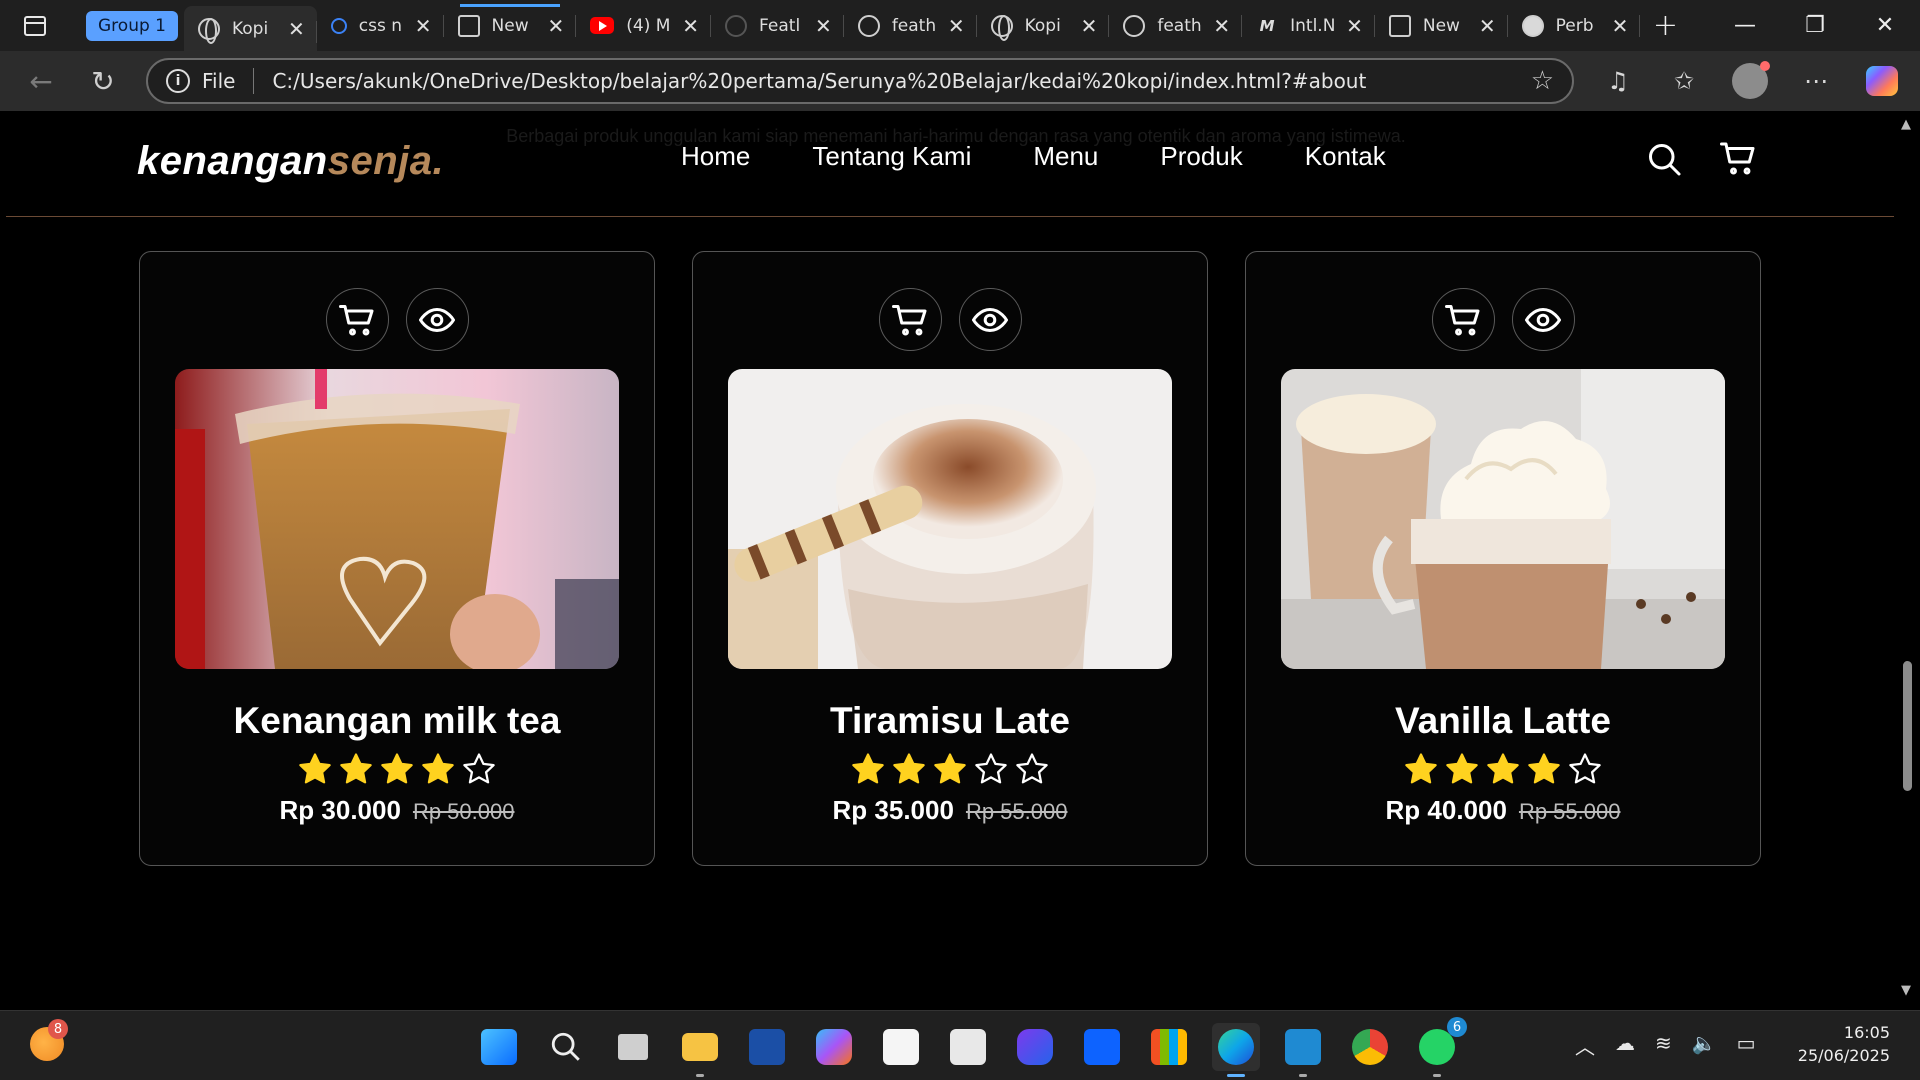  What do you see at coordinates (1816, 81) in the screenshot?
I see `more-options-icon: ⋯` at bounding box center [1816, 81].